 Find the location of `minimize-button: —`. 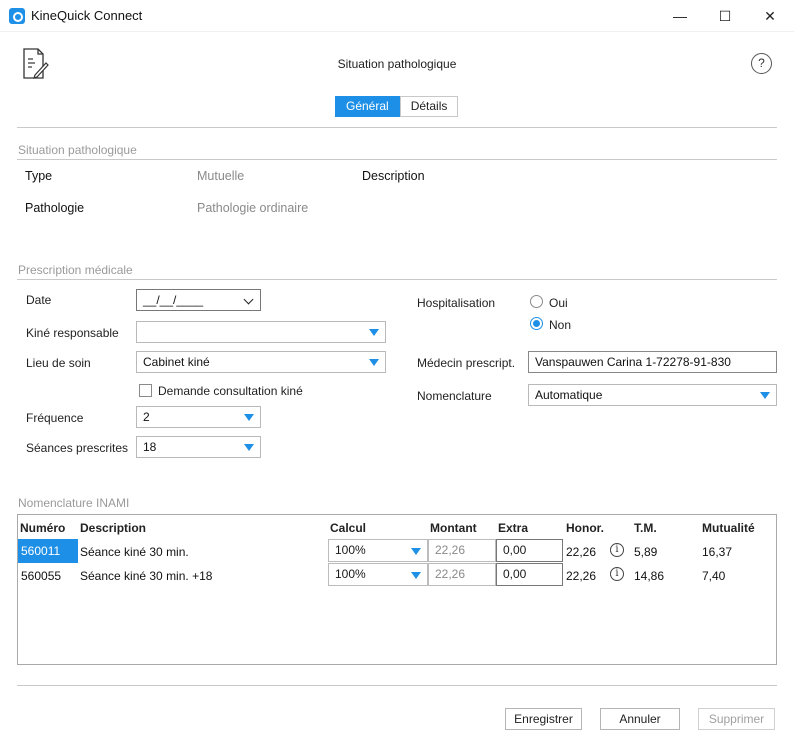

minimize-button: — is located at coordinates (680, 16).